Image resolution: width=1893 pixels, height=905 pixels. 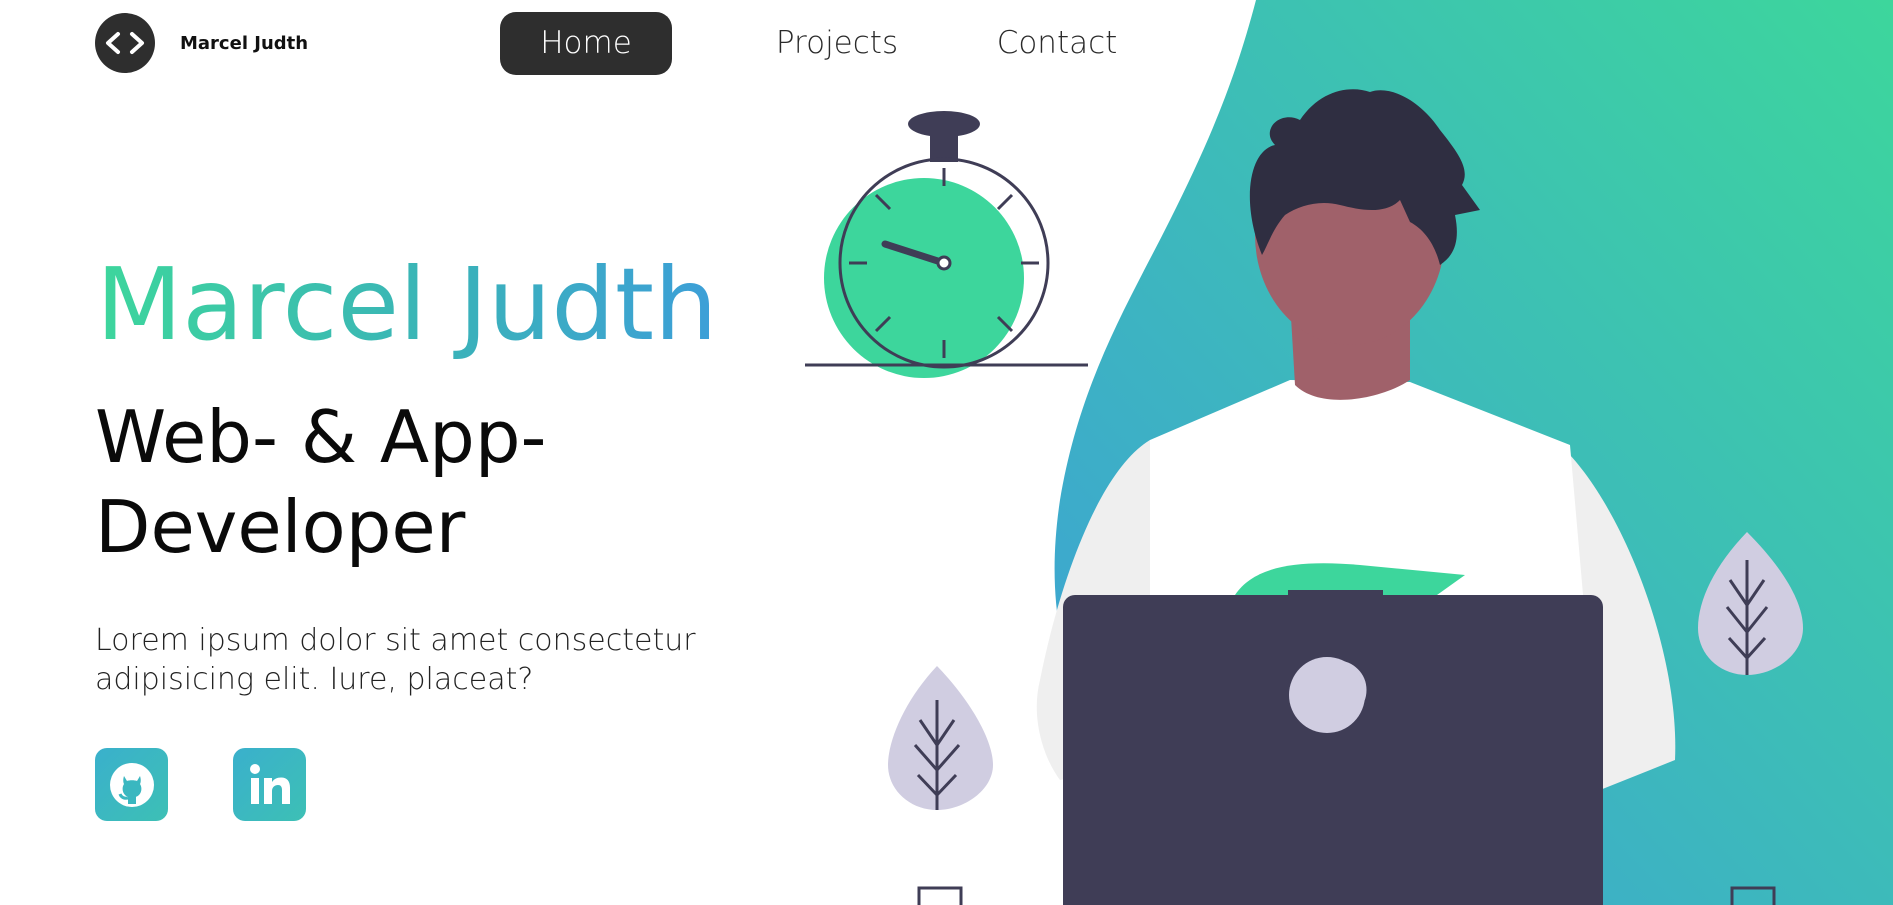 I want to click on site-logo: Marcel Judth, so click(x=201, y=43).